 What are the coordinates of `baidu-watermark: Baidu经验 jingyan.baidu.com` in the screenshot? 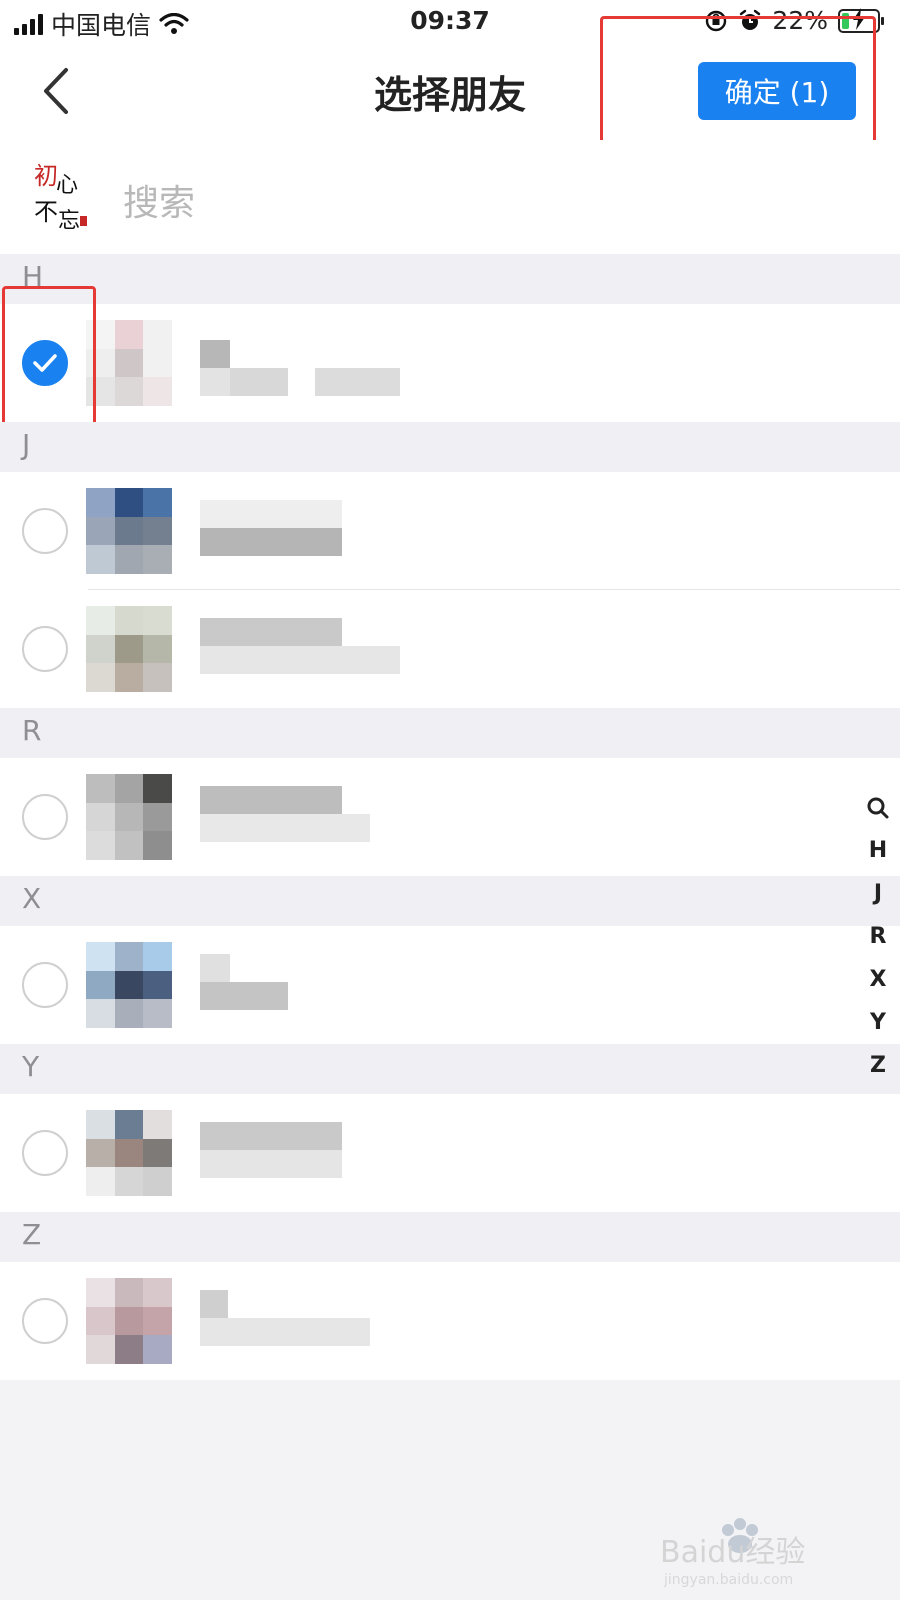 It's located at (732, 1553).